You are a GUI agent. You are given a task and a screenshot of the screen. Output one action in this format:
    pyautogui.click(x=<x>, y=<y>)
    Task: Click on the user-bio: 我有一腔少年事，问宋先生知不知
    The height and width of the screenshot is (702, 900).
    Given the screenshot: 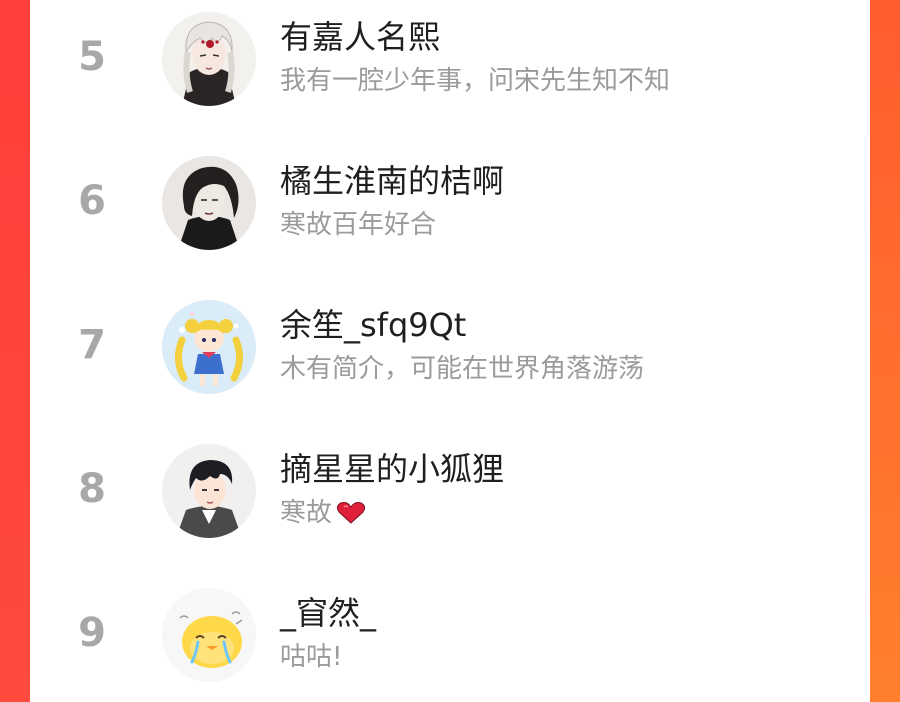 What is the action you would take?
    pyautogui.click(x=475, y=81)
    